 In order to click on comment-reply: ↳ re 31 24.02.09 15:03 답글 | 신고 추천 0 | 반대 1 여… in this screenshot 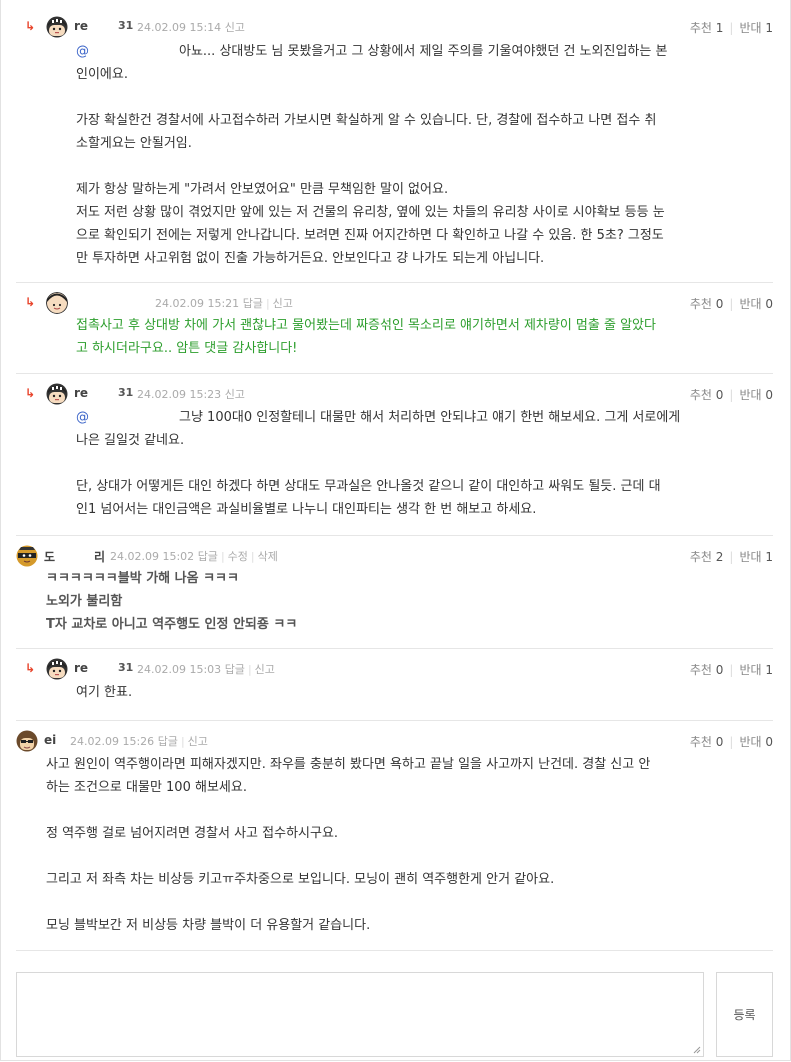, I will do `click(394, 684)`.